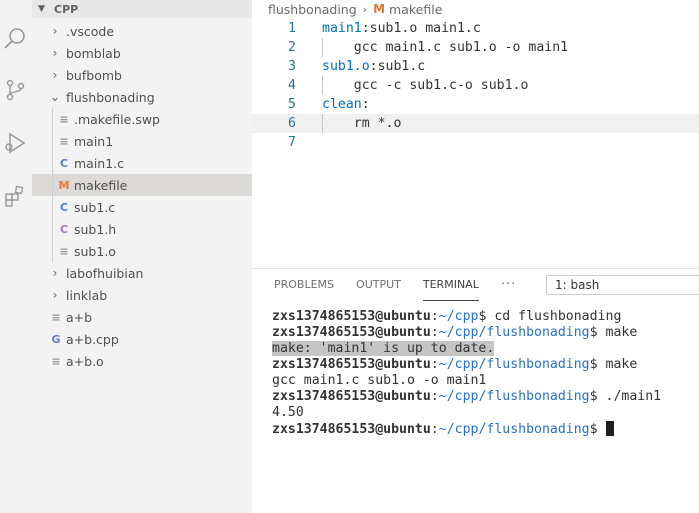 Image resolution: width=699 pixels, height=513 pixels. What do you see at coordinates (292, 66) in the screenshot?
I see `line-number: 3` at bounding box center [292, 66].